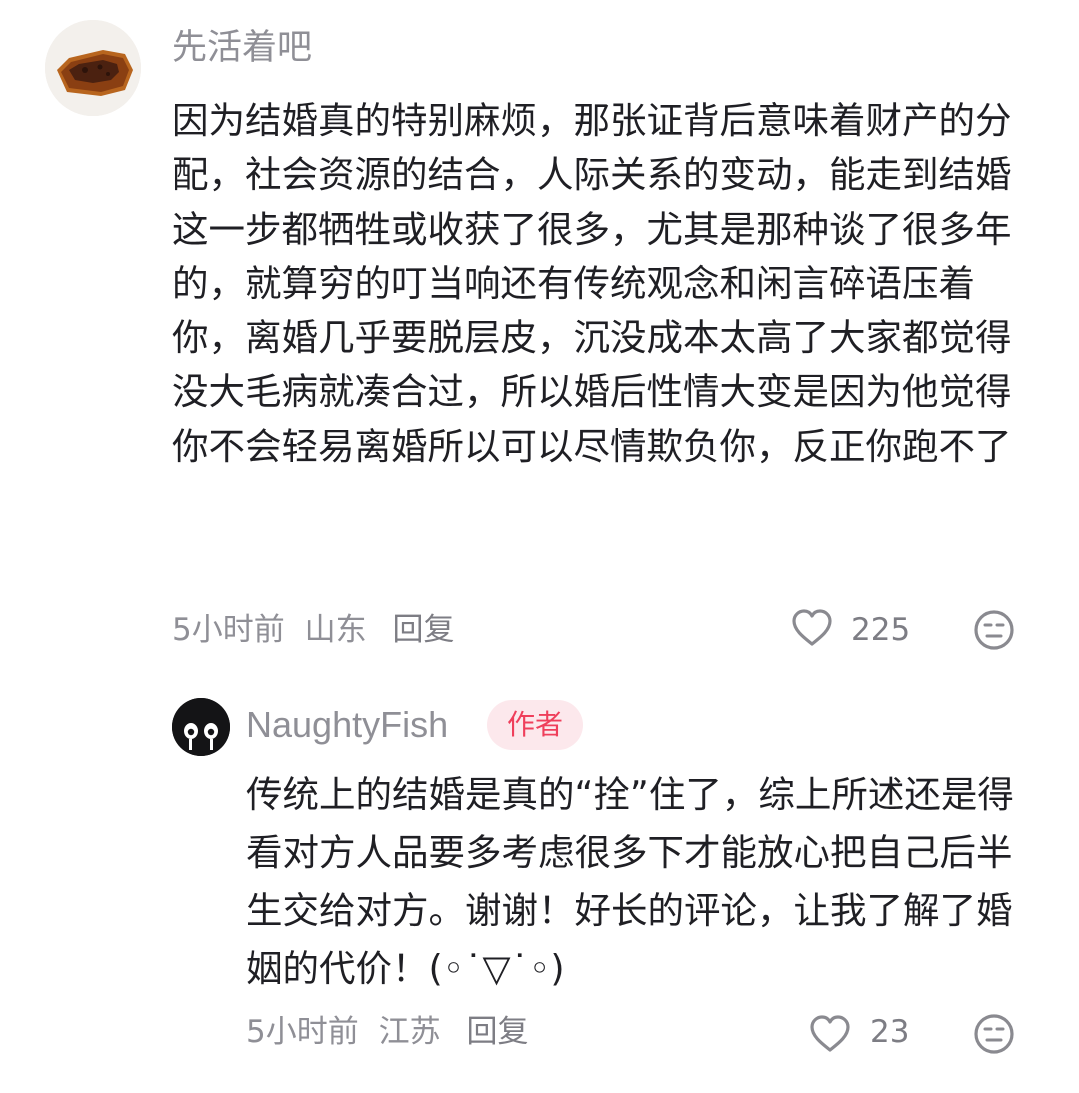 This screenshot has height=1093, width=1079. I want to click on black-cat-avatar-icon, so click(201, 727).